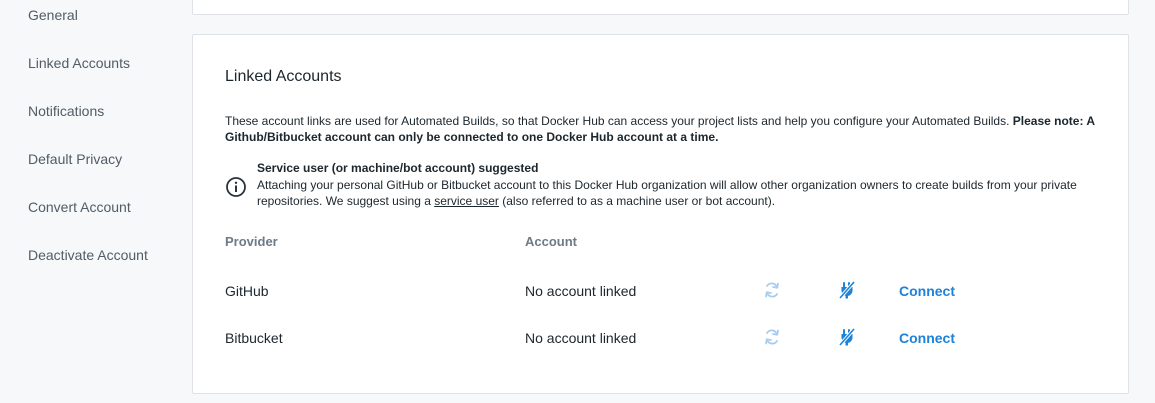  What do you see at coordinates (251, 241) in the screenshot?
I see `column-header-provider: Provider` at bounding box center [251, 241].